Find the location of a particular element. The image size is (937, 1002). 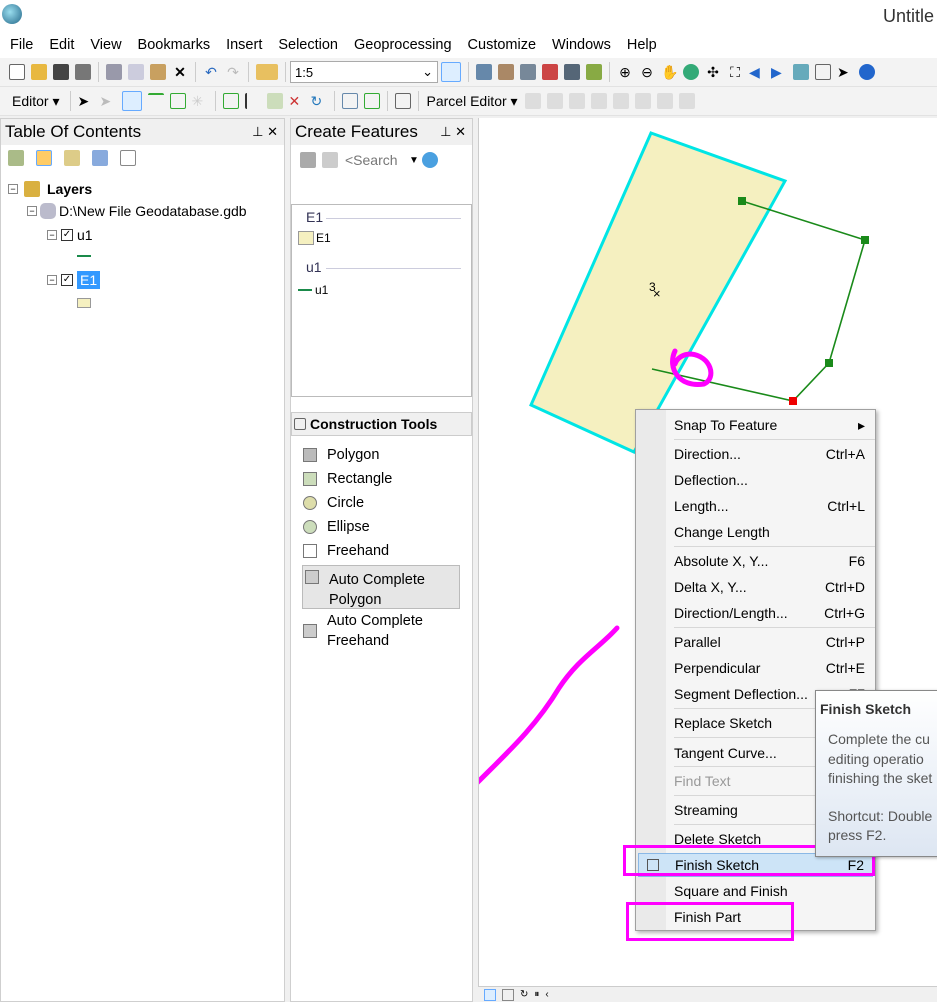

chevron-down-icon: ▼ is located at coordinates (414, 160).